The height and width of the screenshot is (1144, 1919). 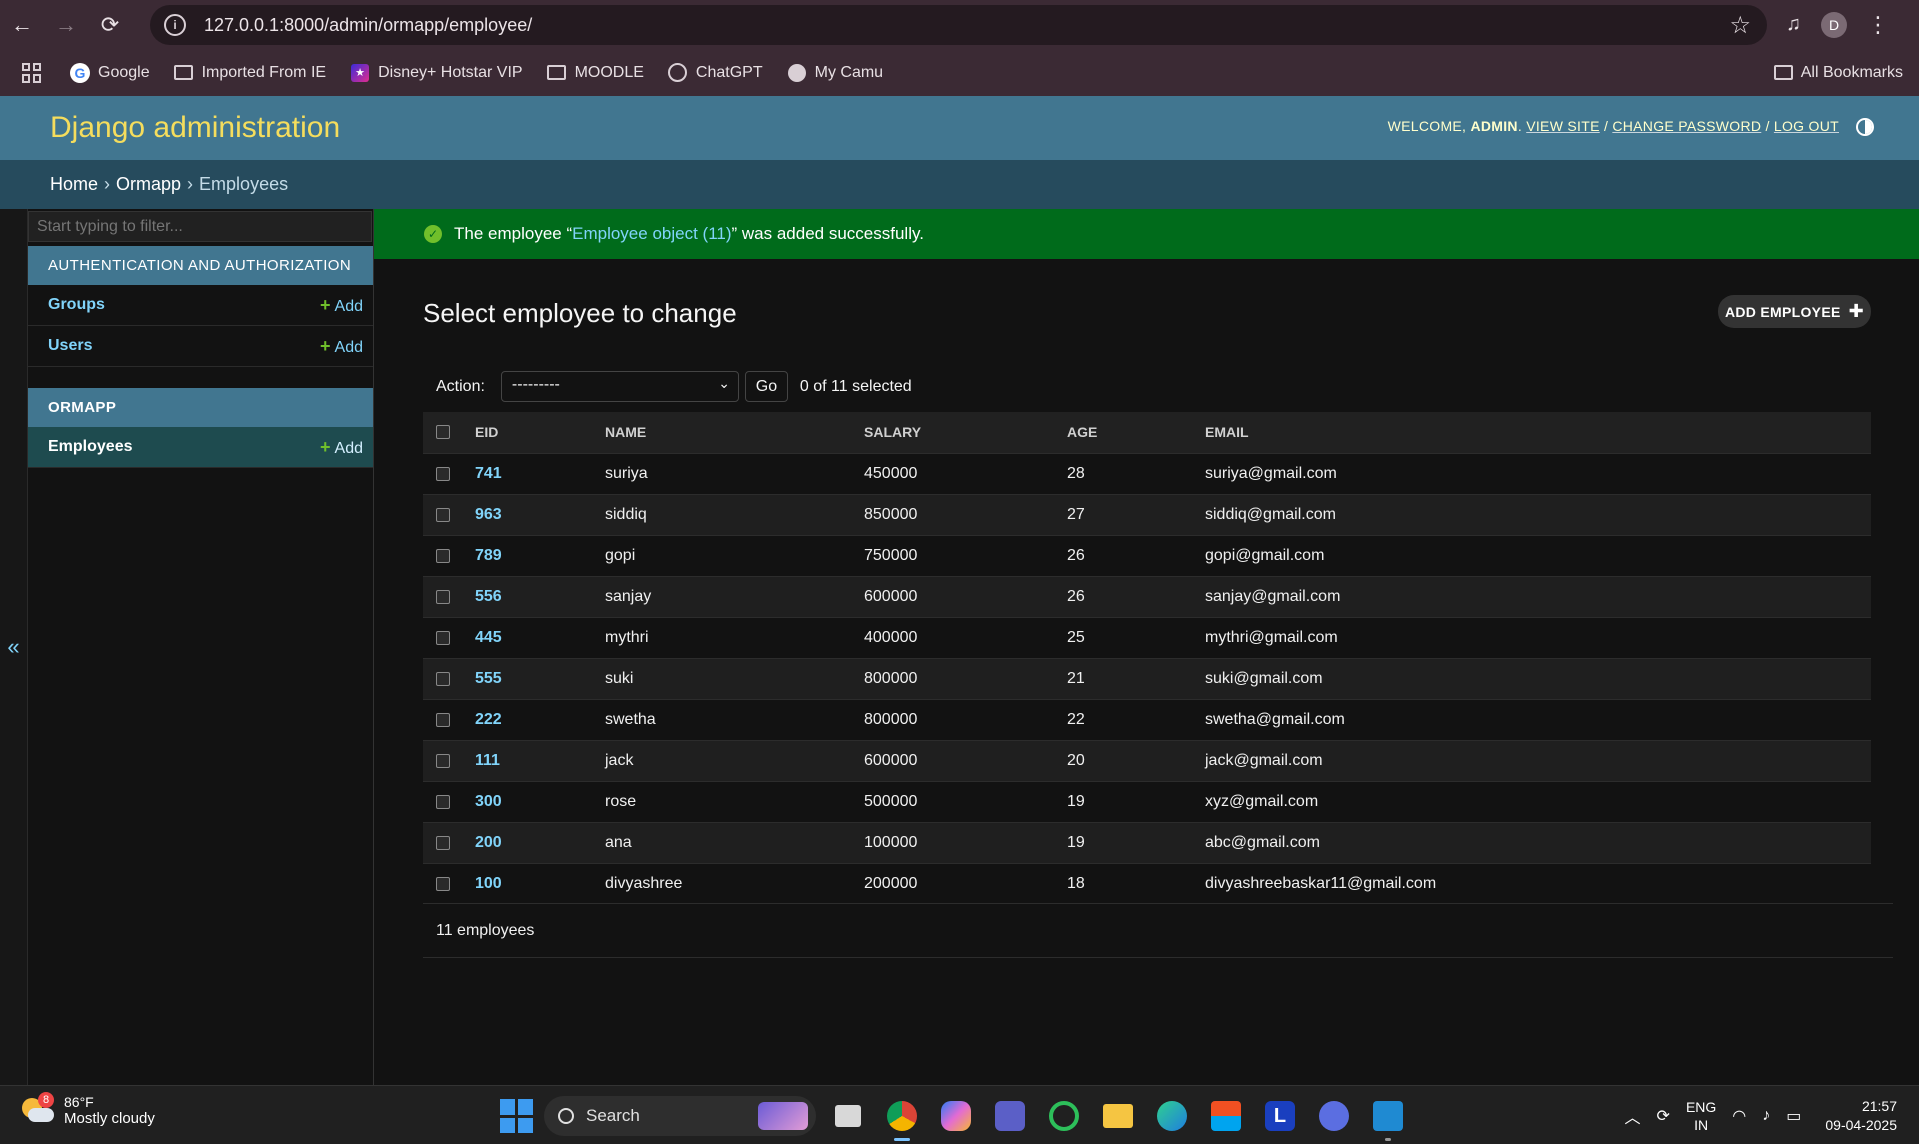 I want to click on all-bookmarks: All Bookmarks, so click(x=1838, y=73).